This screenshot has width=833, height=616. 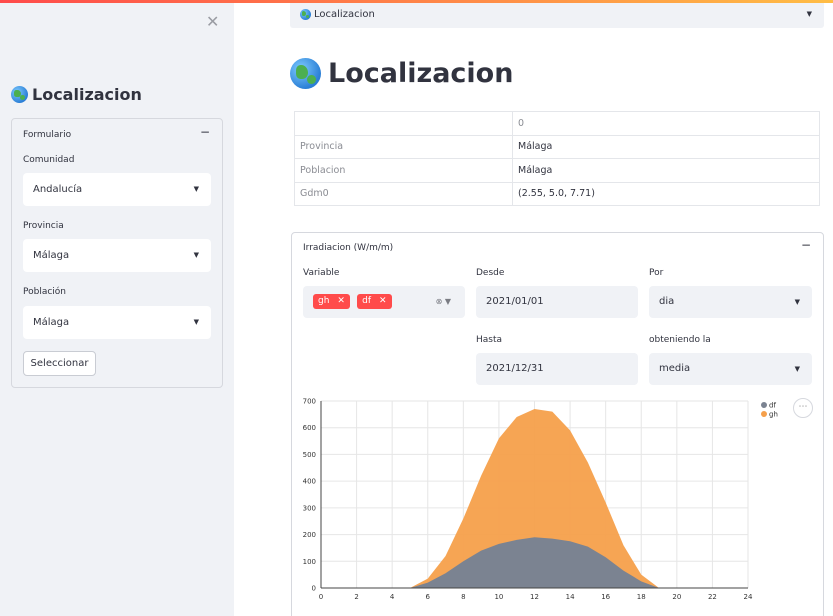 I want to click on sidebar-title: Localizacion, so click(x=76, y=94).